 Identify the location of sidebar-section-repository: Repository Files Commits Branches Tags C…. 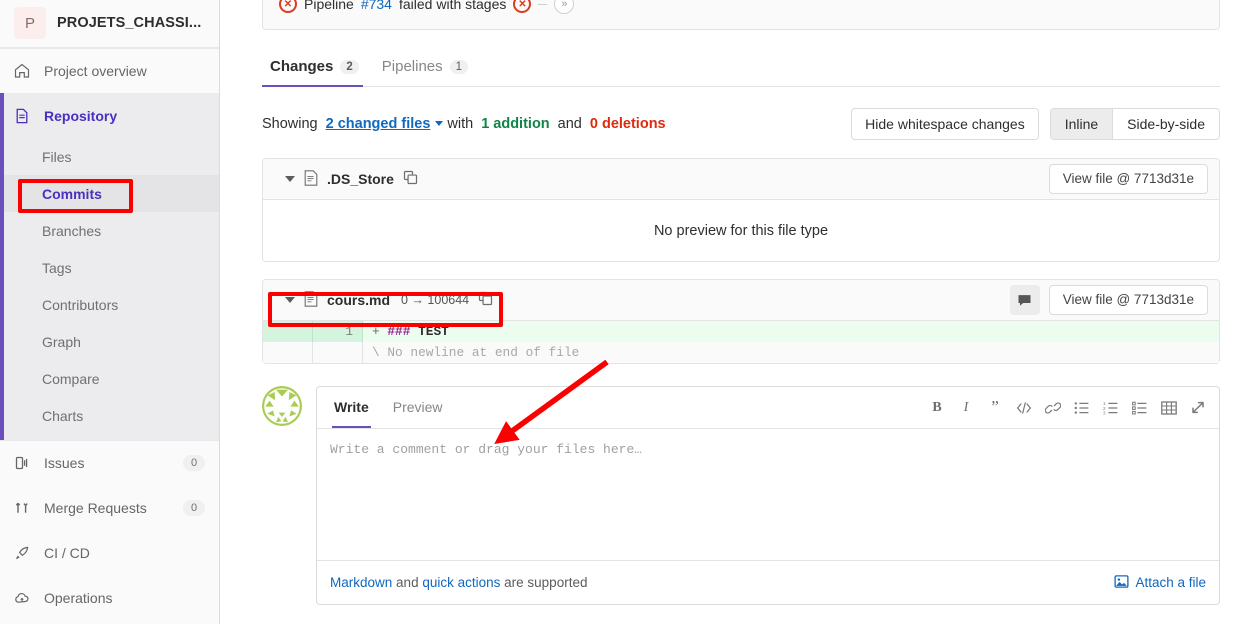
(109, 266).